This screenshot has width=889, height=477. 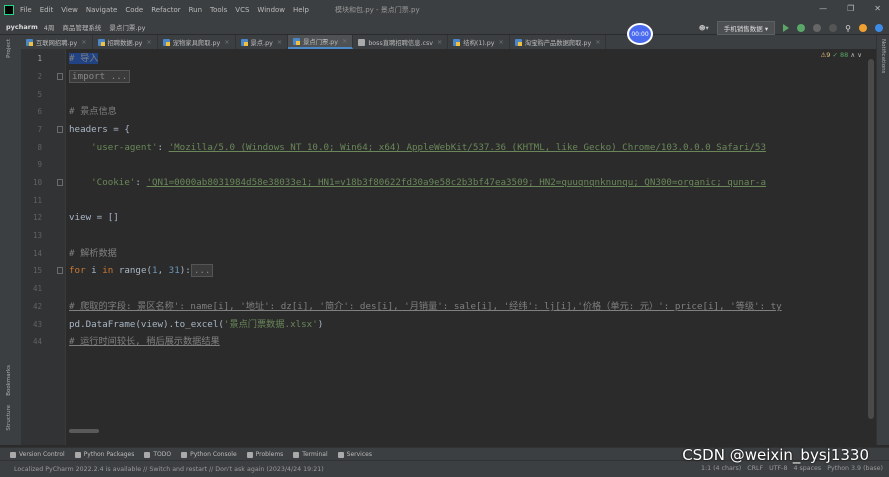 What do you see at coordinates (37, 217) in the screenshot?
I see `line-number: 12` at bounding box center [37, 217].